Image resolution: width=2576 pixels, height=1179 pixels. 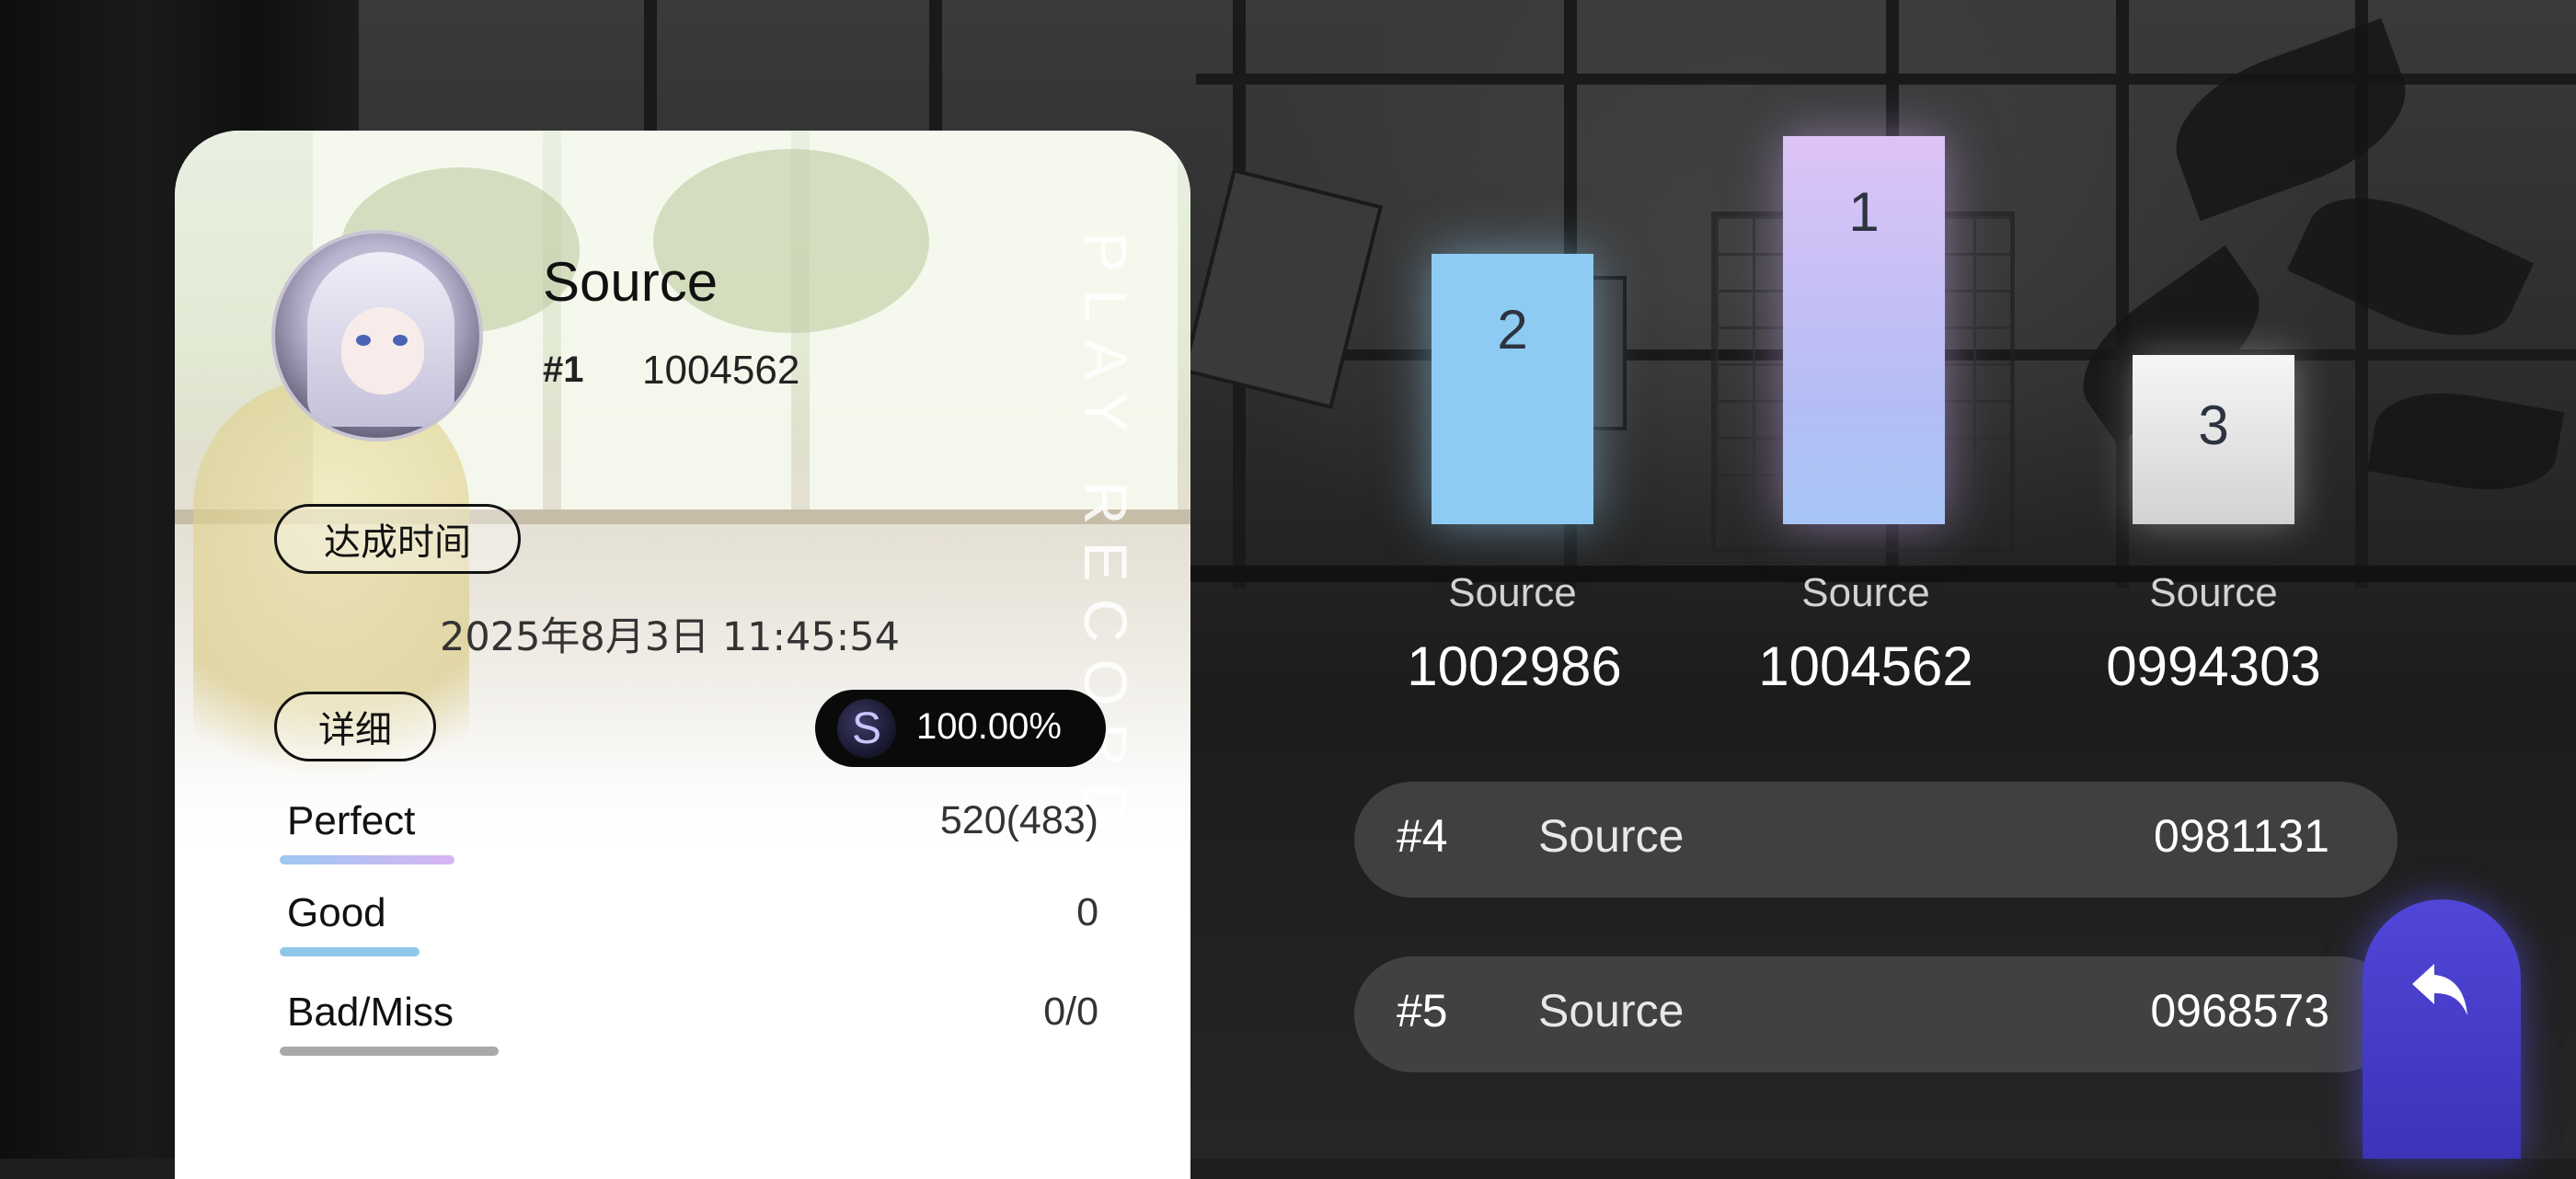 What do you see at coordinates (1422, 836) in the screenshot?
I see `leaderboard-rank: #4` at bounding box center [1422, 836].